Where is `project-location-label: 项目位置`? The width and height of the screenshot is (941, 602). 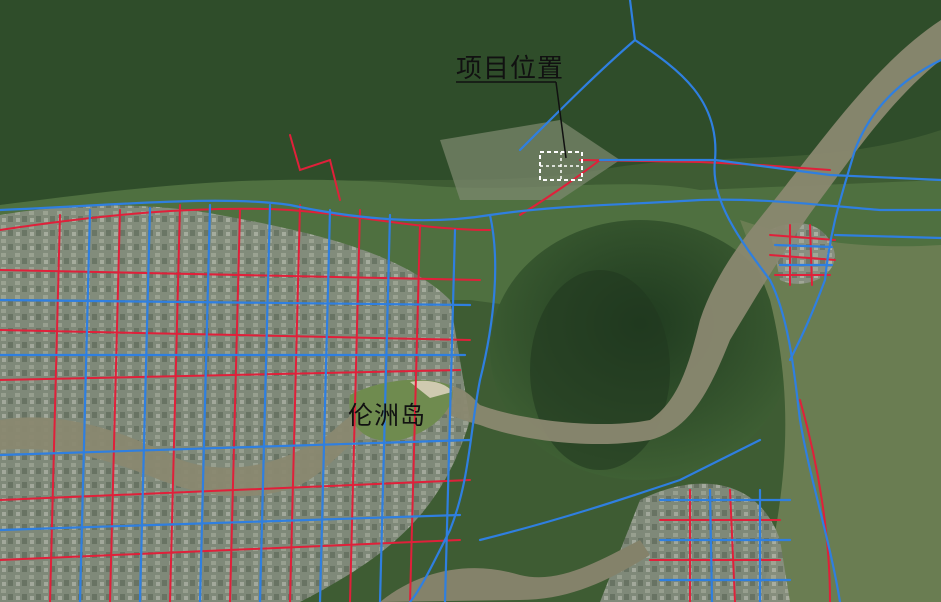 project-location-label: 项目位置 is located at coordinates (510, 69).